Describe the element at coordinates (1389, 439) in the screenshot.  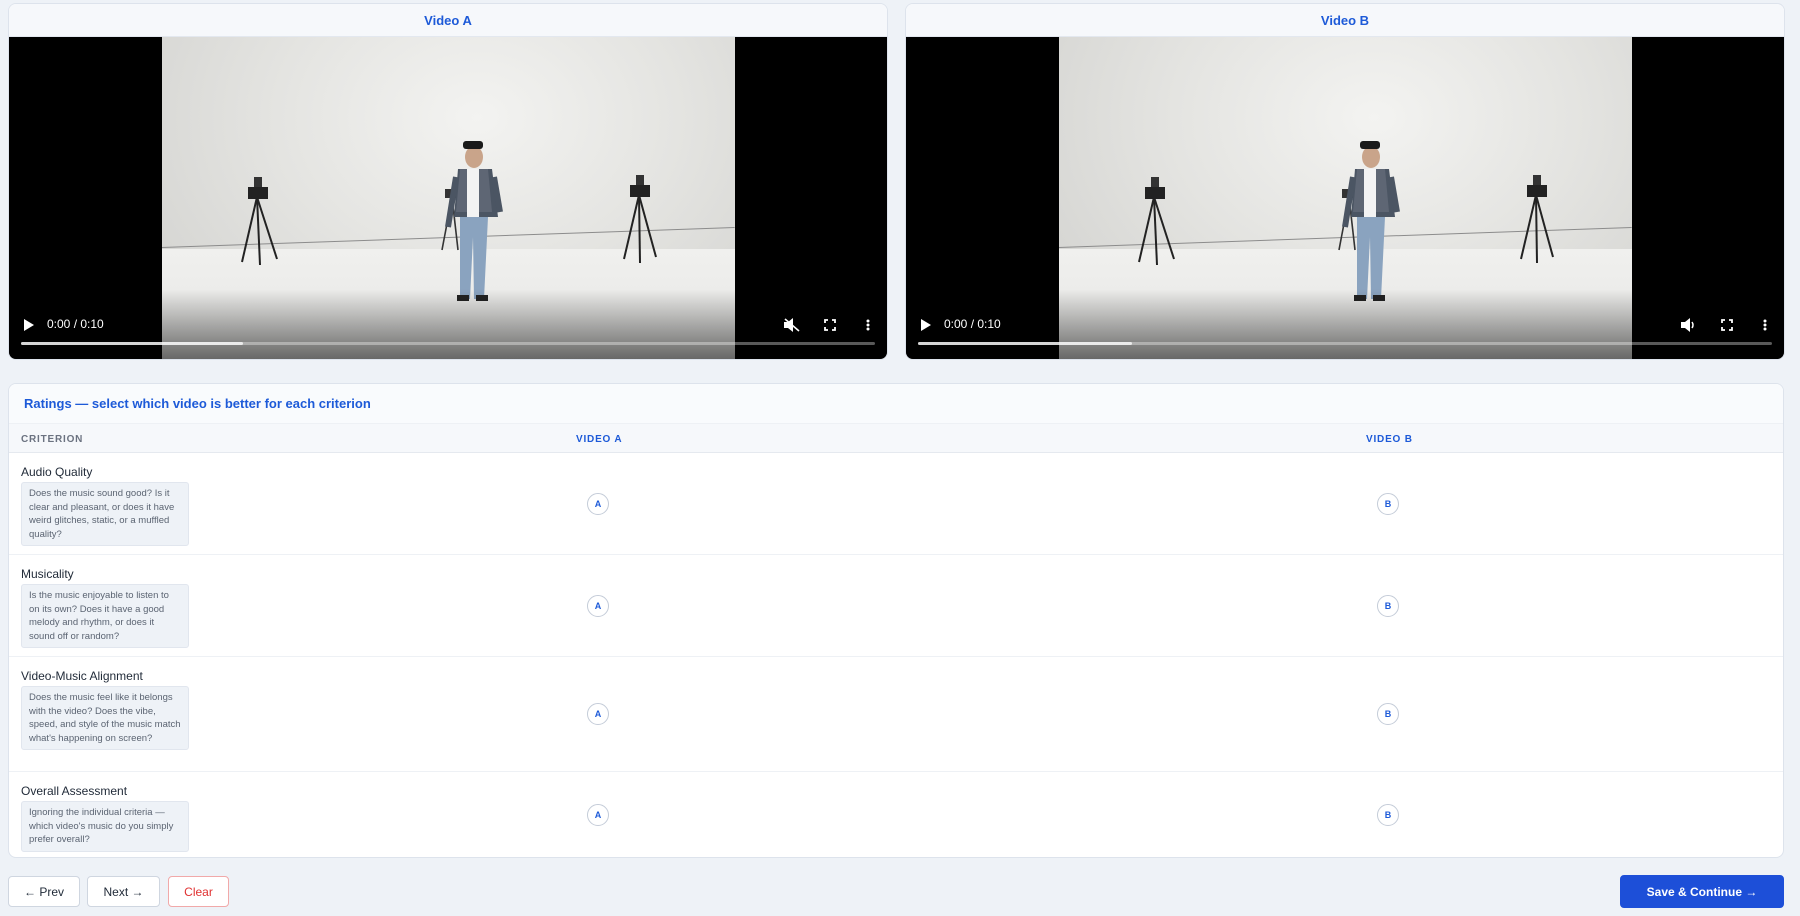
I see `header-video-b: VIDEO B` at that location.